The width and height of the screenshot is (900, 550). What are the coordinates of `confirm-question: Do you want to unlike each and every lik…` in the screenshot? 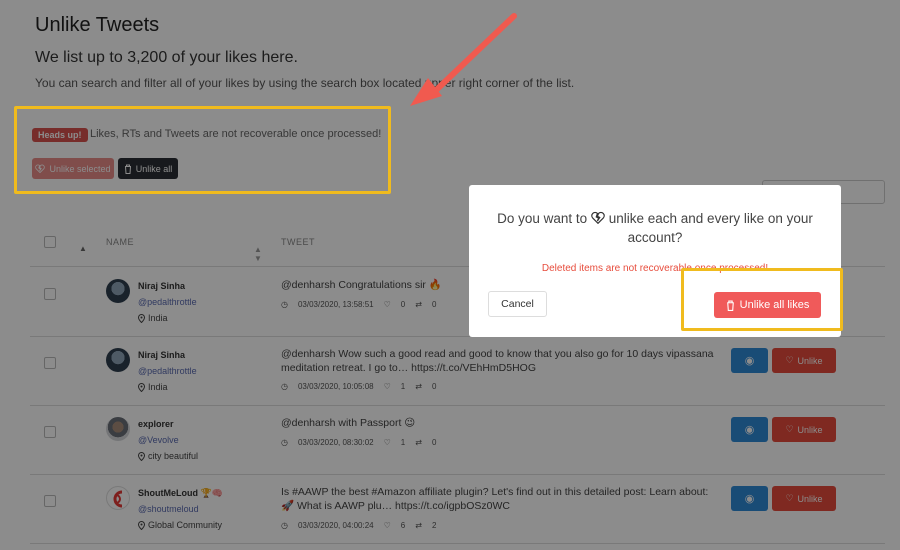 It's located at (655, 228).